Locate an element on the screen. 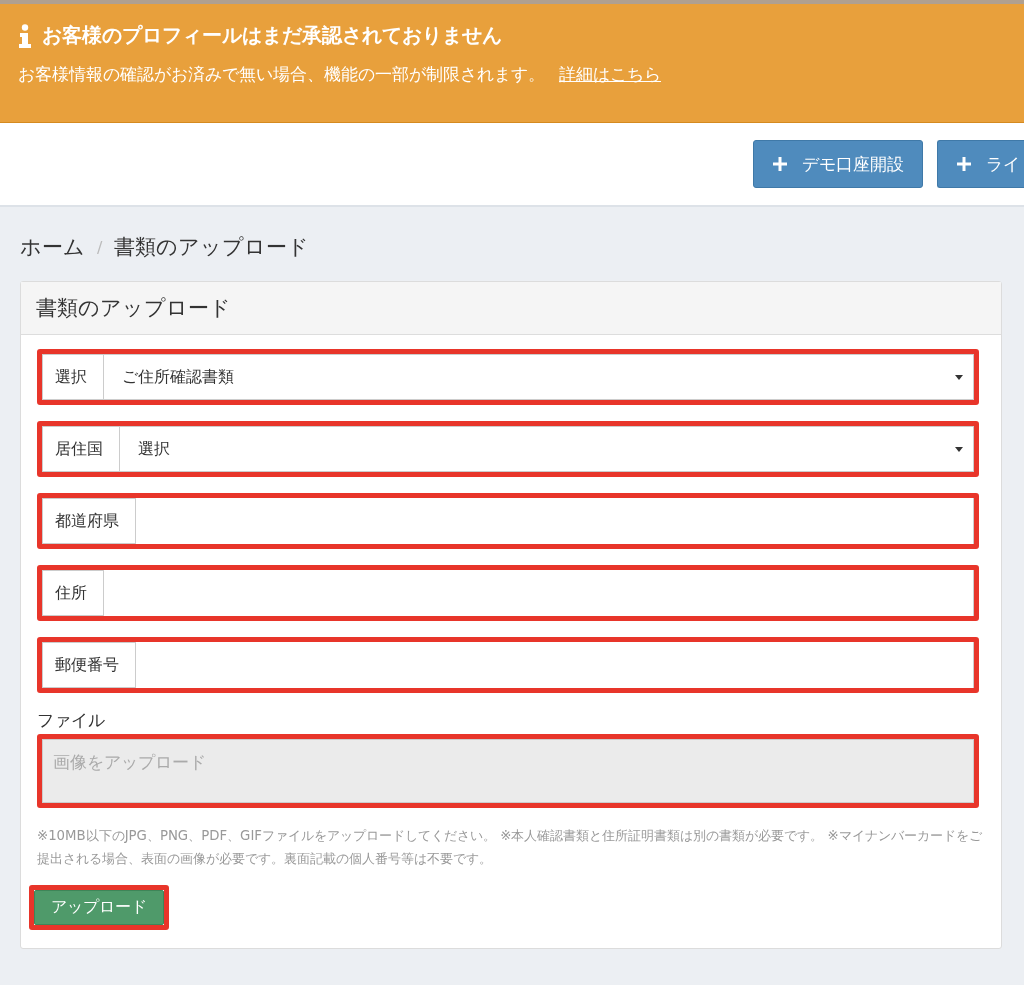 Image resolution: width=1024 pixels, height=985 pixels. select-field: 選択 ご住所確認書類 is located at coordinates (508, 377).